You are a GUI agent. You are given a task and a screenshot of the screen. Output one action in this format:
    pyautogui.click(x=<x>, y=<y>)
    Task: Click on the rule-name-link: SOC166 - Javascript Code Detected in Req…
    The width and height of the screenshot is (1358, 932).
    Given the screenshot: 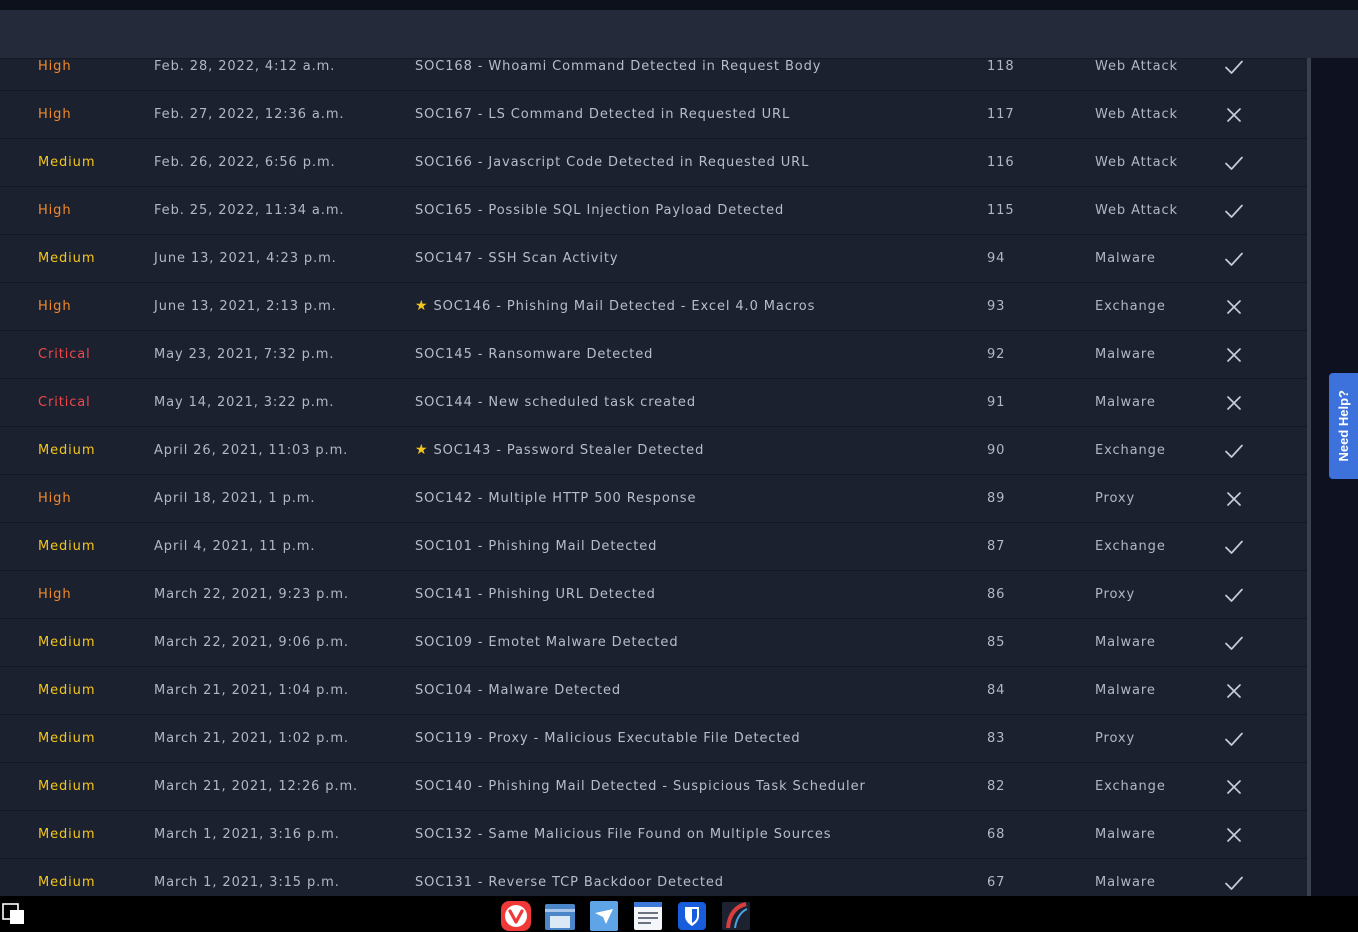 What is the action you would take?
    pyautogui.click(x=612, y=162)
    